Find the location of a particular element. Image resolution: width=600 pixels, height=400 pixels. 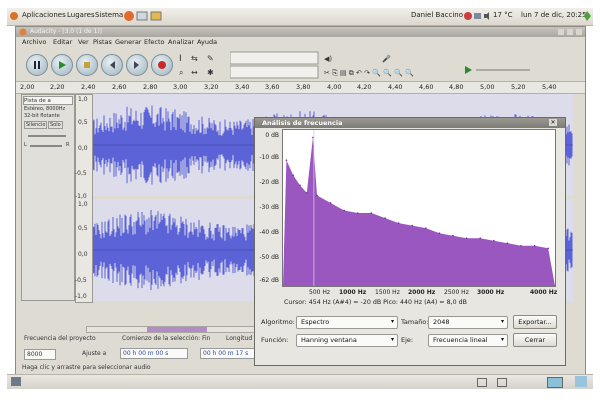

window-title: Audacity - [3.0 (1 de 1)] is located at coordinates (66, 31).